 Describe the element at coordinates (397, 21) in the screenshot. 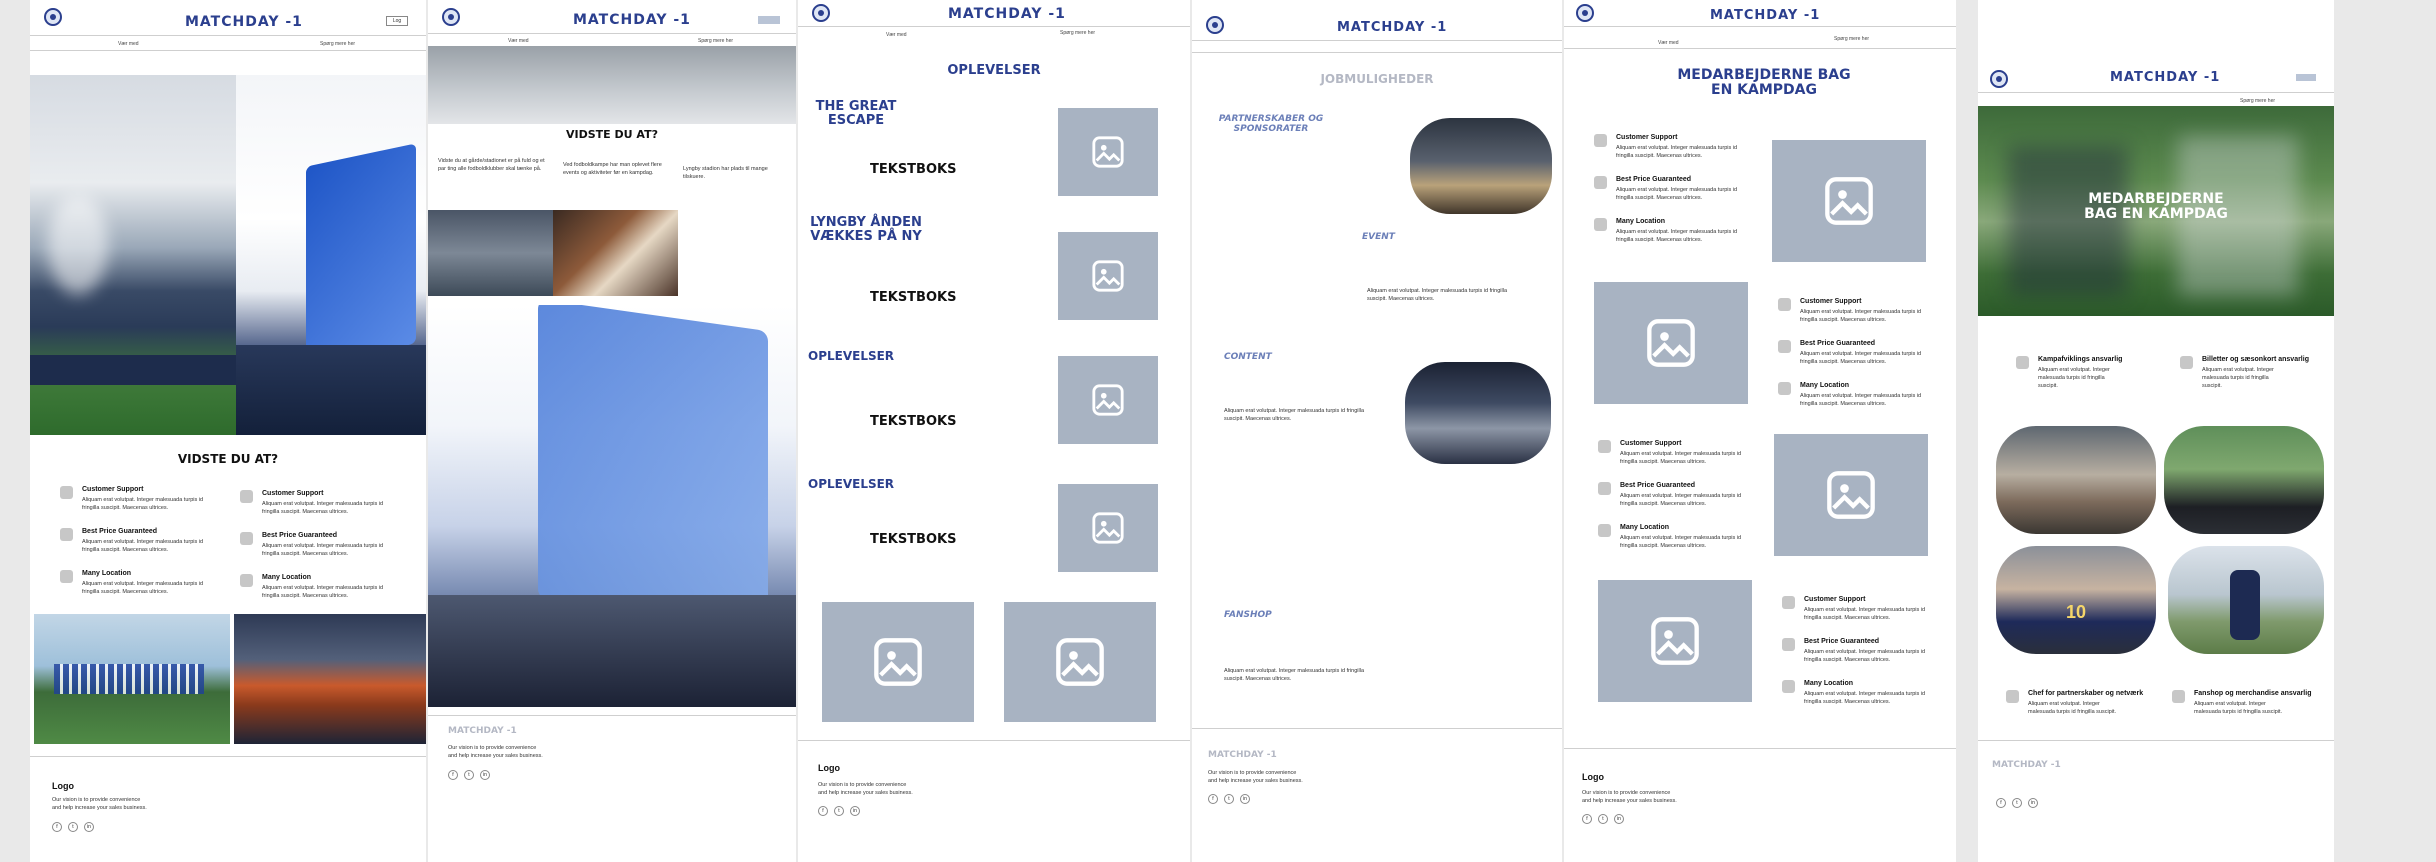

I see `header-button: Log` at that location.